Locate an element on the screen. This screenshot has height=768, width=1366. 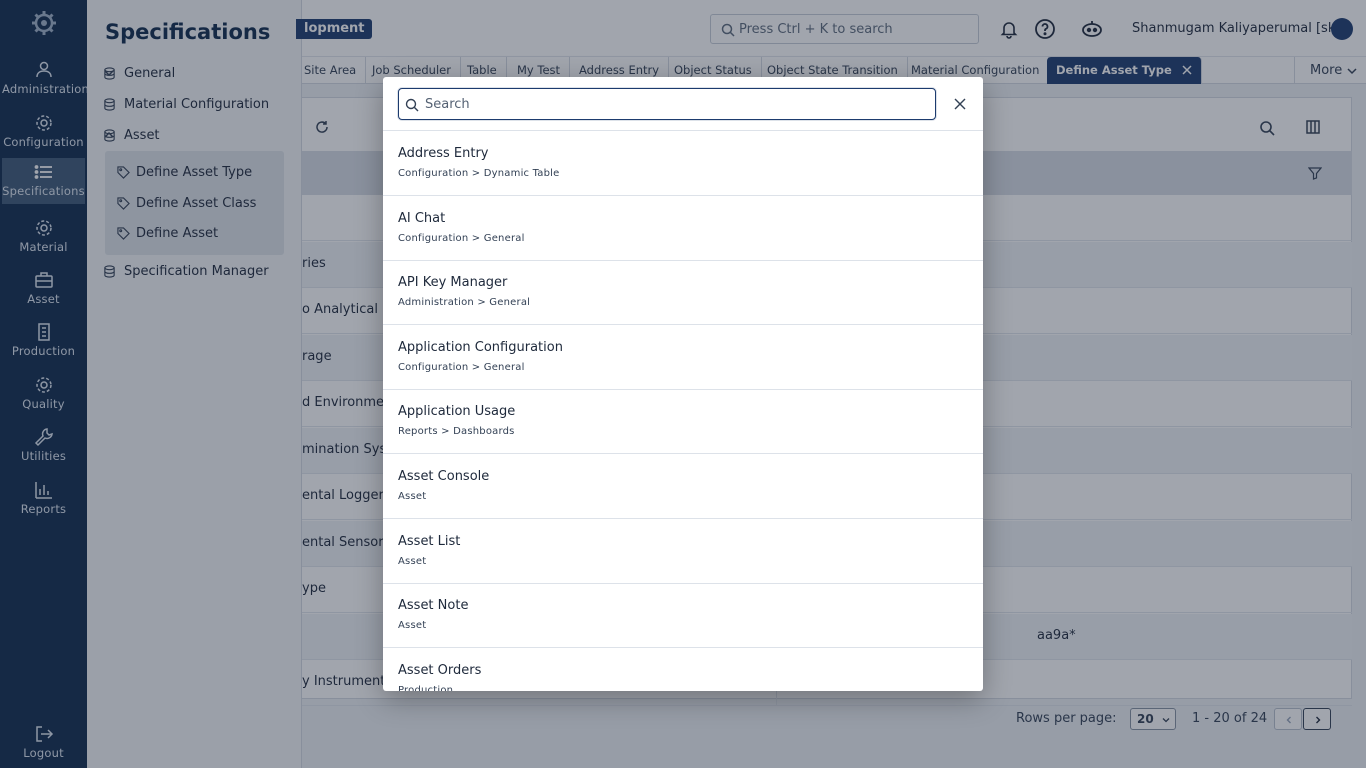
result-title: Application Usage is located at coordinates (457, 412).